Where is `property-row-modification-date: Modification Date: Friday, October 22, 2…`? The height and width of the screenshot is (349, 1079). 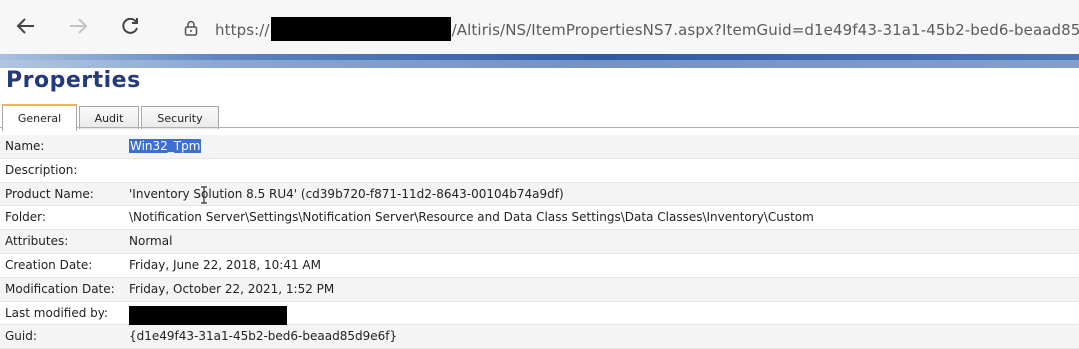
property-row-modification-date: Modification Date: Friday, October 22, 2… is located at coordinates (539, 289).